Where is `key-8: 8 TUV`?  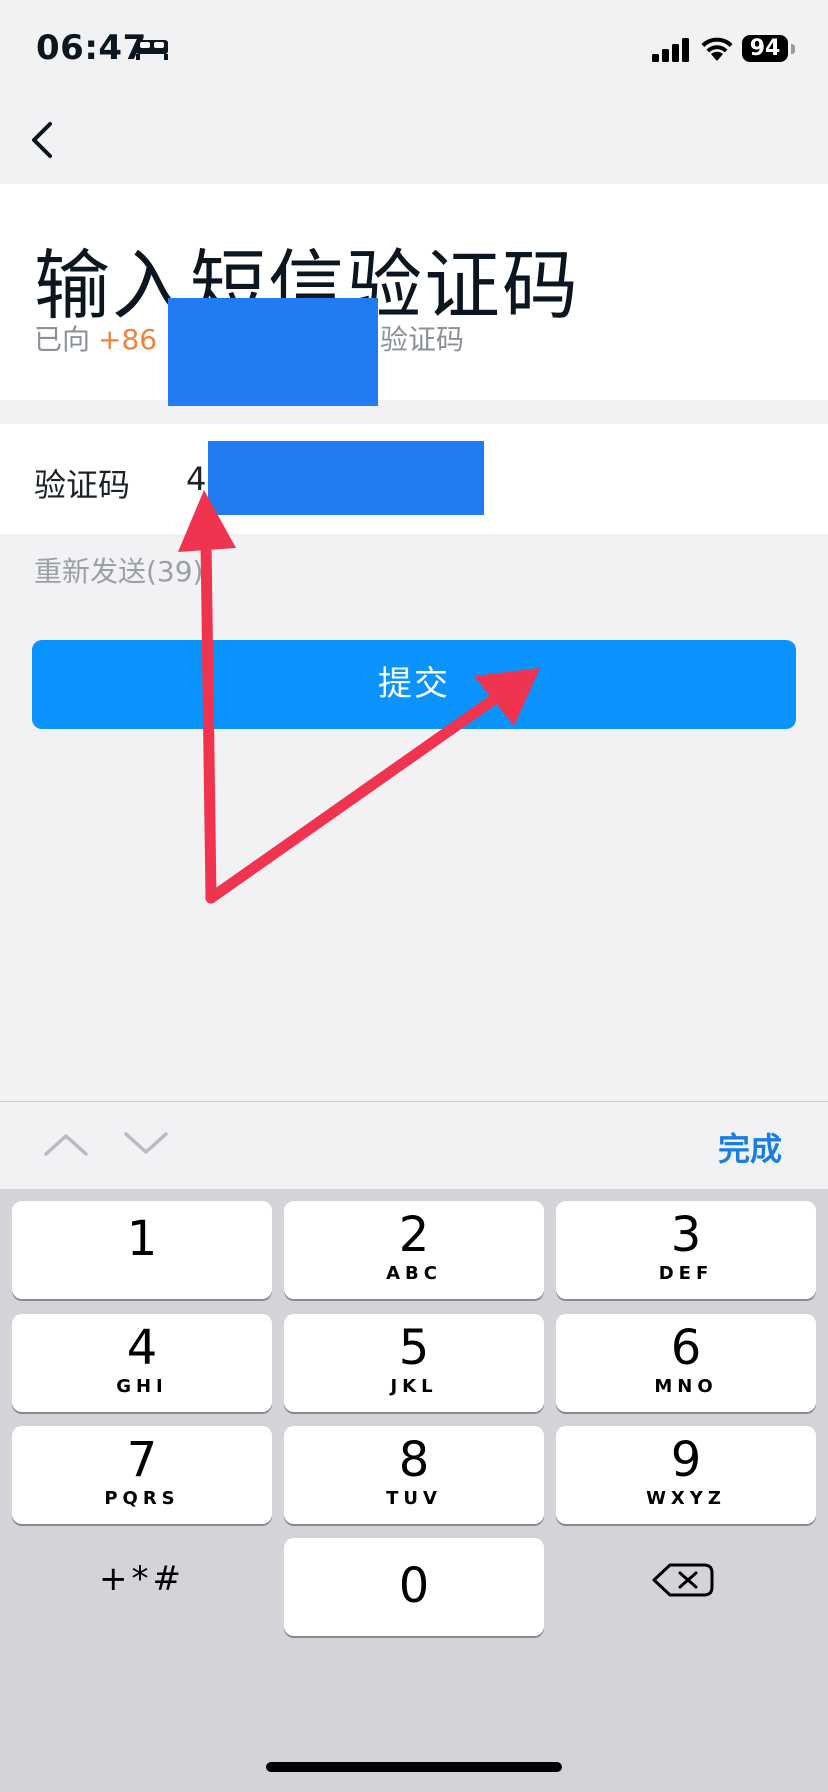 key-8: 8 TUV is located at coordinates (414, 1475).